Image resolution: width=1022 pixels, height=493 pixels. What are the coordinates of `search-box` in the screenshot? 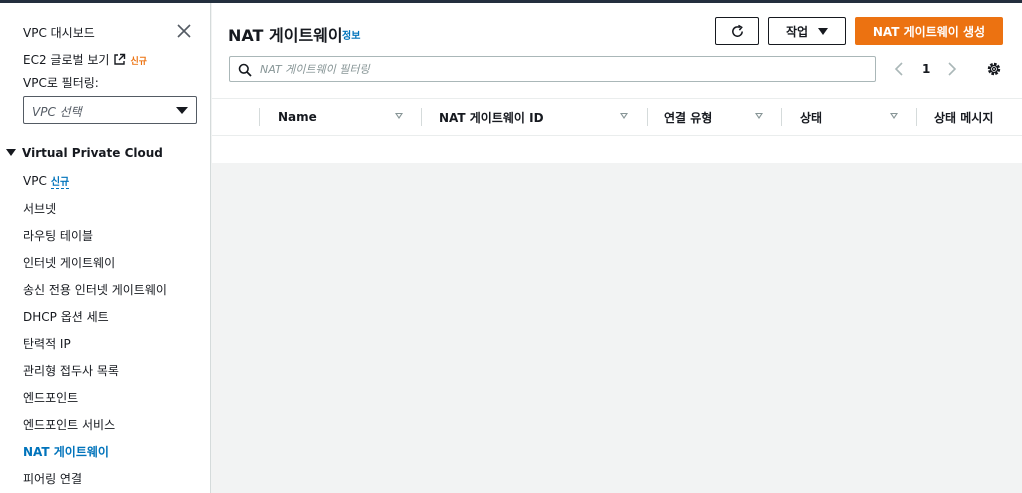 It's located at (552, 69).